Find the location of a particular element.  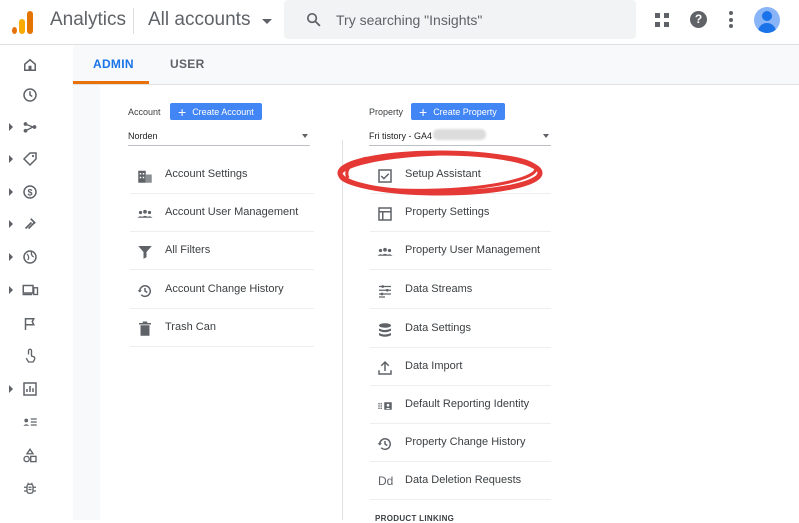

menu-account-change-history: Account Change History is located at coordinates (222, 290).